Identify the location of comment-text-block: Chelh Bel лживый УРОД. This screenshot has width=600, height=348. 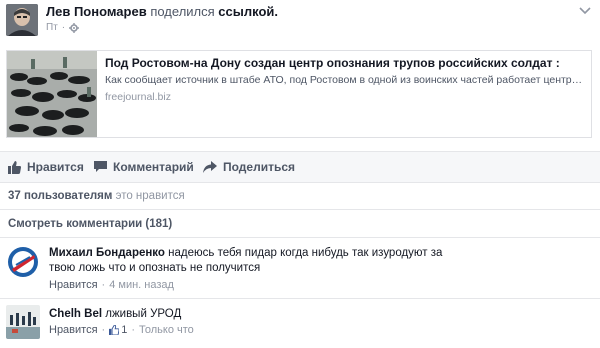
(259, 314).